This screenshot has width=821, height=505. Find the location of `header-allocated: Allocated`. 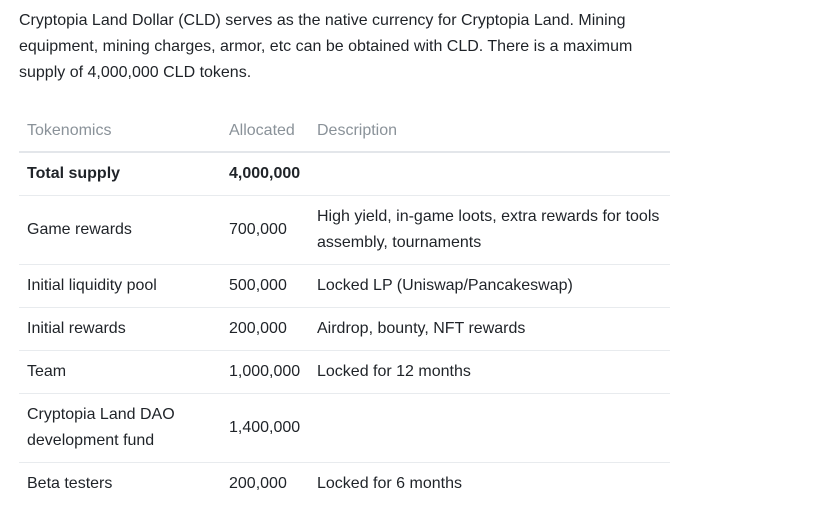

header-allocated: Allocated is located at coordinates (265, 131).